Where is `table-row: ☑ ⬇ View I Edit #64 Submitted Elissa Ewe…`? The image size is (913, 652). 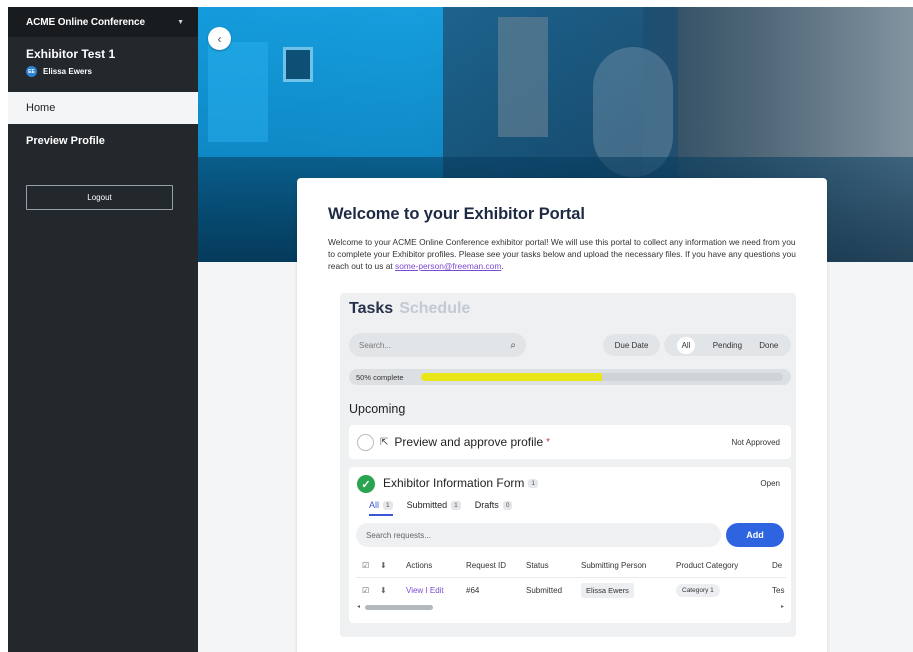 table-row: ☑ ⬇ View I Edit #64 Submitted Elissa Ewe… is located at coordinates (571, 589).